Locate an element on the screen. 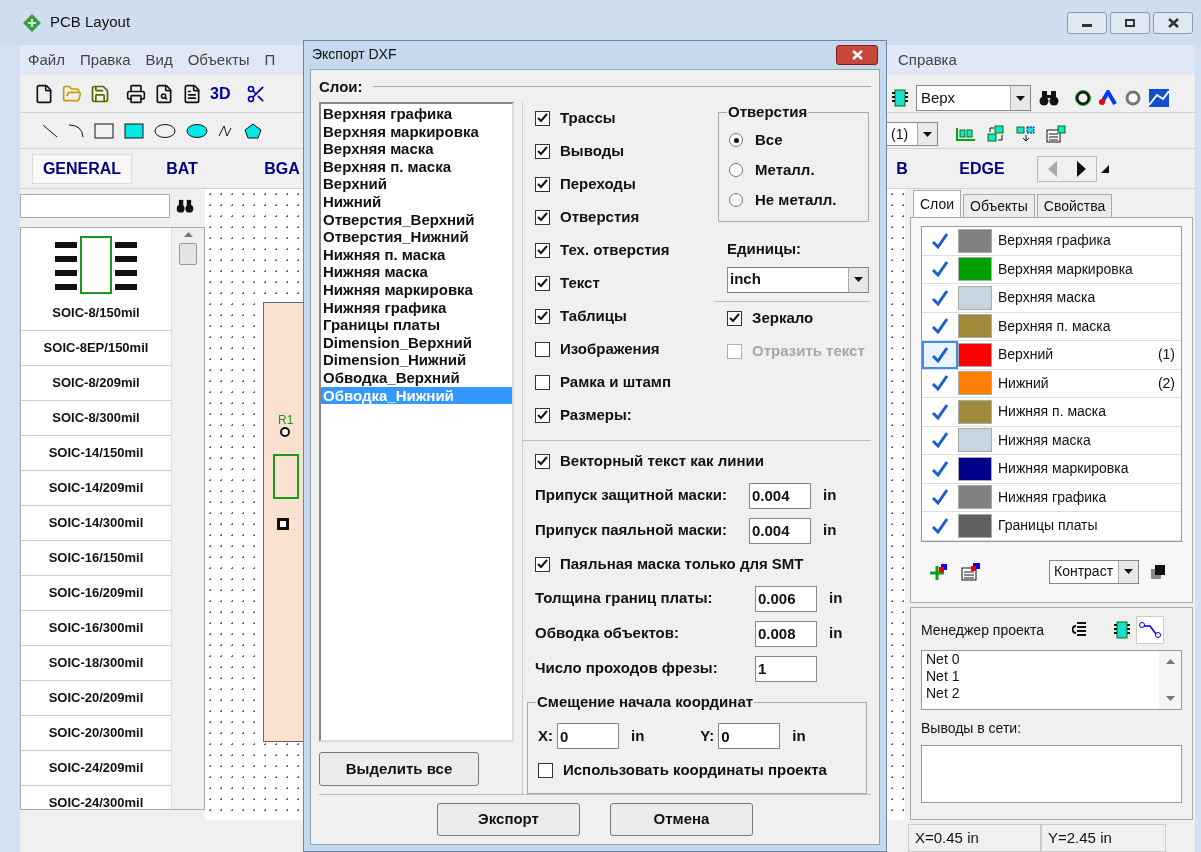 This screenshot has width=1201, height=852. layer-row: Нижняя графика is located at coordinates (1051, 497).